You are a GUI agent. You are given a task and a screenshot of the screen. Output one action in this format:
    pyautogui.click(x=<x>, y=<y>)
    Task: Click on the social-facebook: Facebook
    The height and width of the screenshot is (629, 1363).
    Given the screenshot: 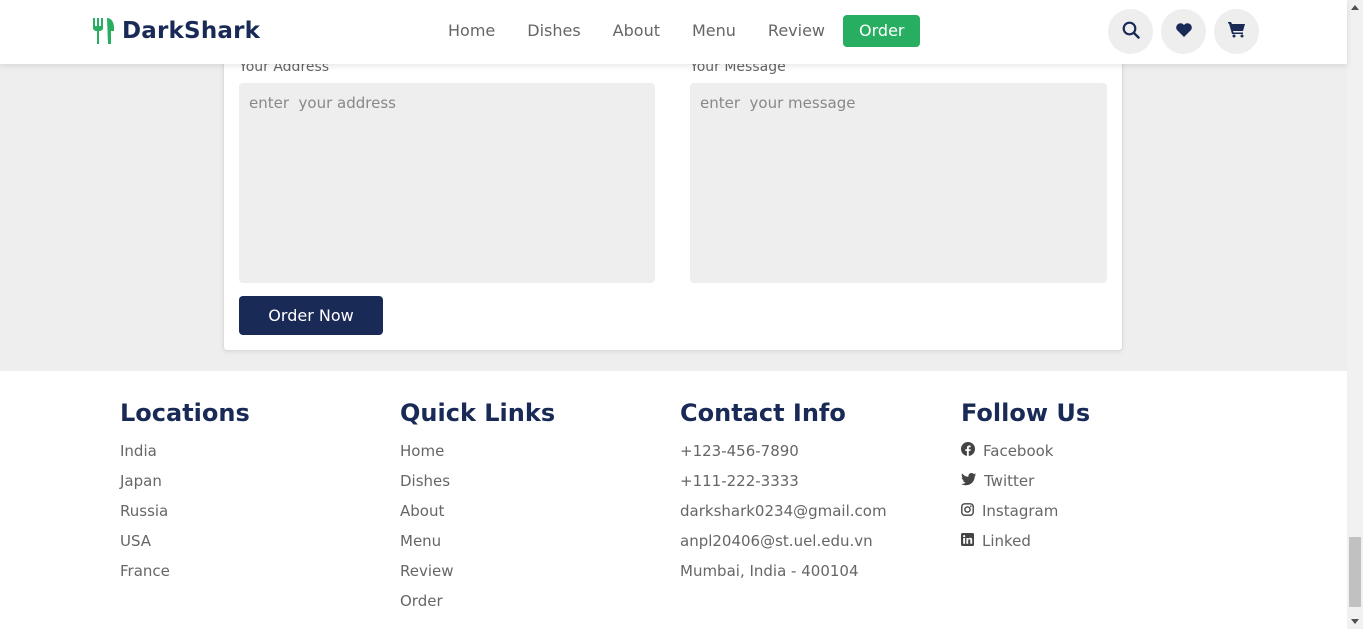 What is the action you would take?
    pyautogui.click(x=1025, y=451)
    